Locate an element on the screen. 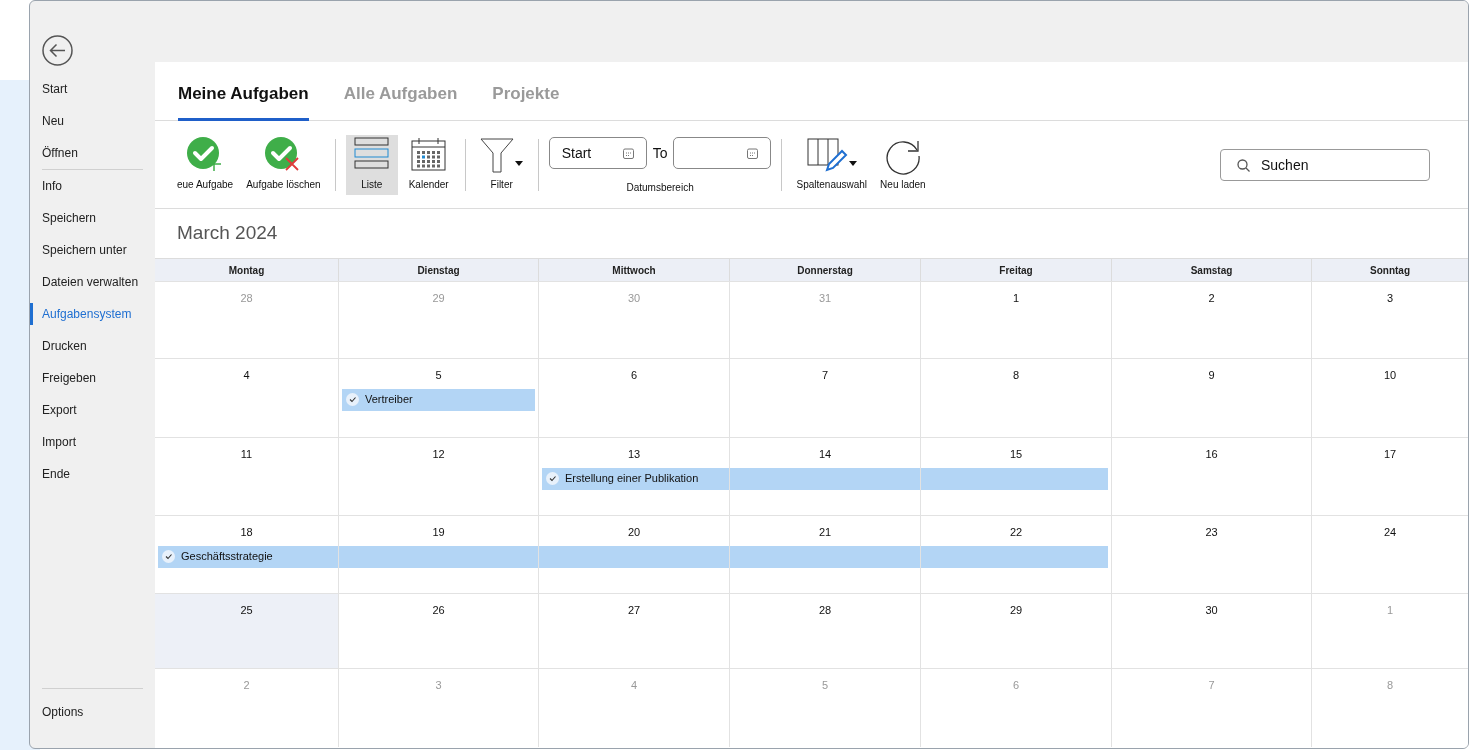  weekday-header: Freitag is located at coordinates (1015, 270).